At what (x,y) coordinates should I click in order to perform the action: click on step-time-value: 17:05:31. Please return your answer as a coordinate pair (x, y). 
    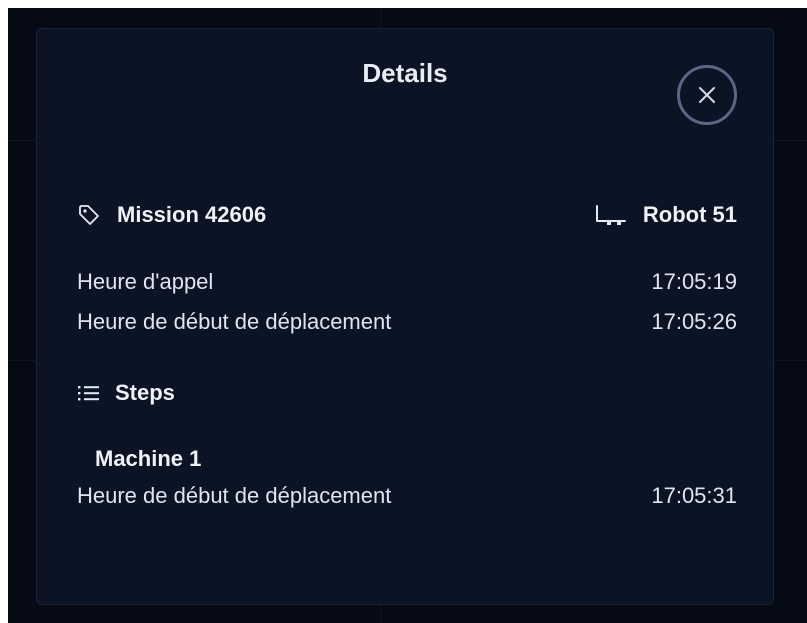
    Looking at the image, I should click on (694, 495).